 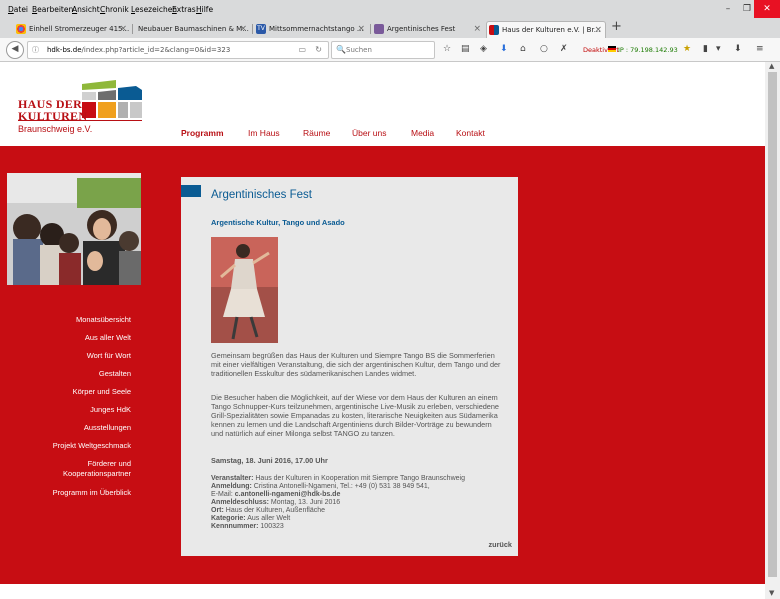 I want to click on tab-mittsommernacht: TV Mittsommernachtstango ... ×, so click(x=311, y=29).